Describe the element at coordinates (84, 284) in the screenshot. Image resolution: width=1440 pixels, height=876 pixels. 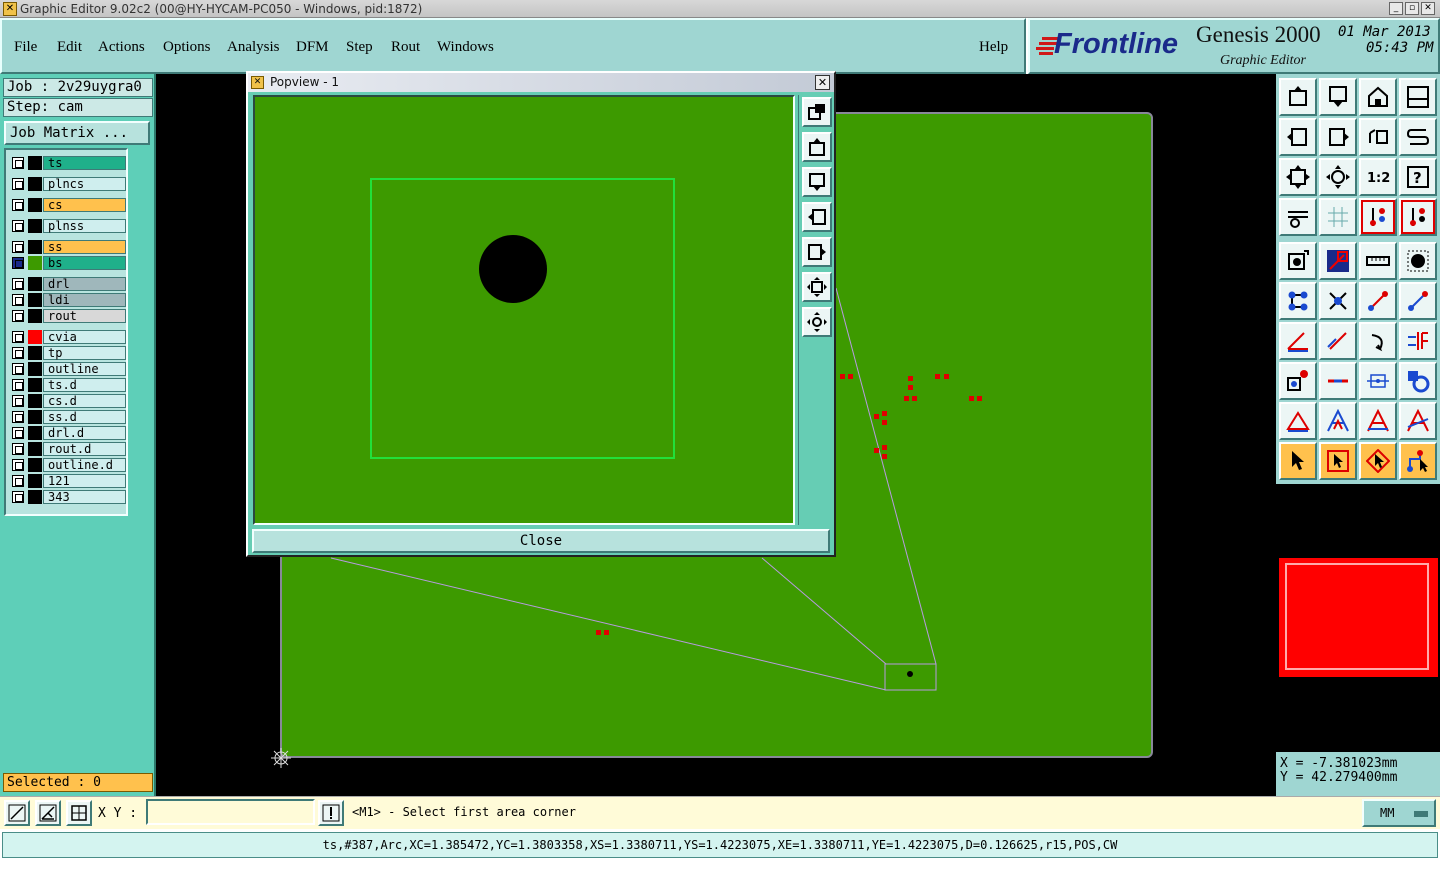
I see `layer-name: drl` at that location.